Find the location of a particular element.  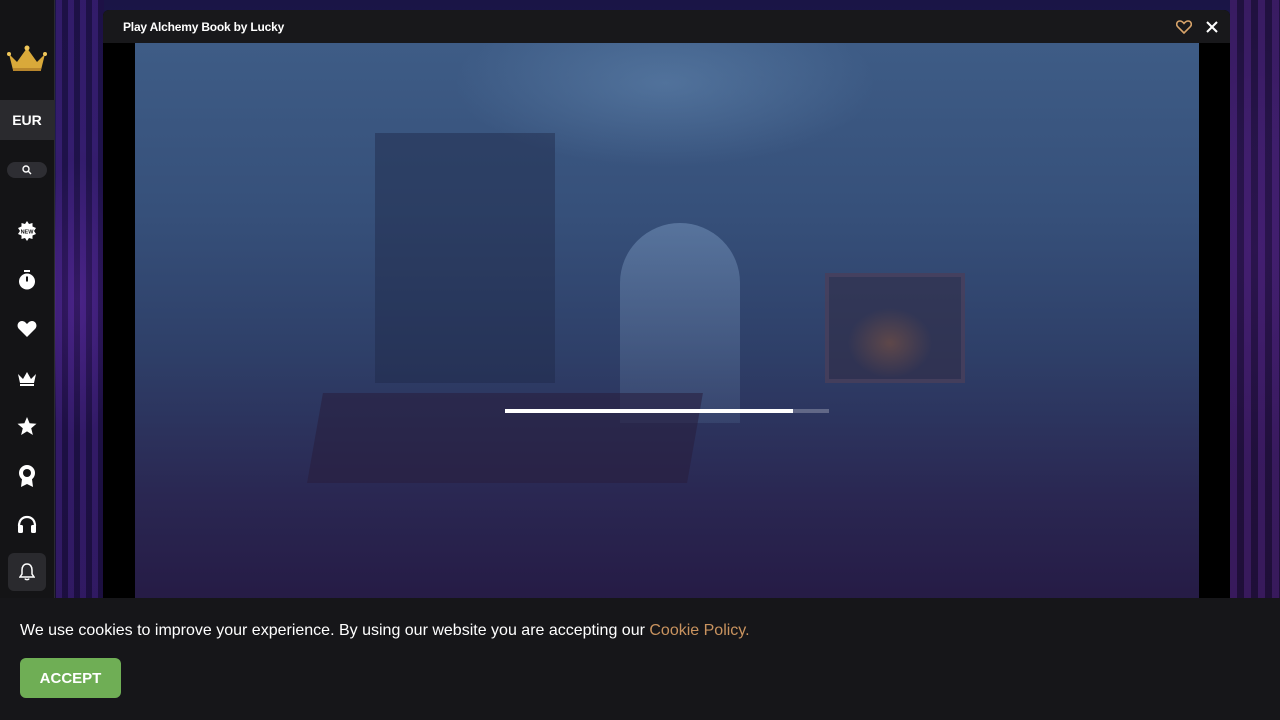

bookshelf-decor is located at coordinates (465, 258).